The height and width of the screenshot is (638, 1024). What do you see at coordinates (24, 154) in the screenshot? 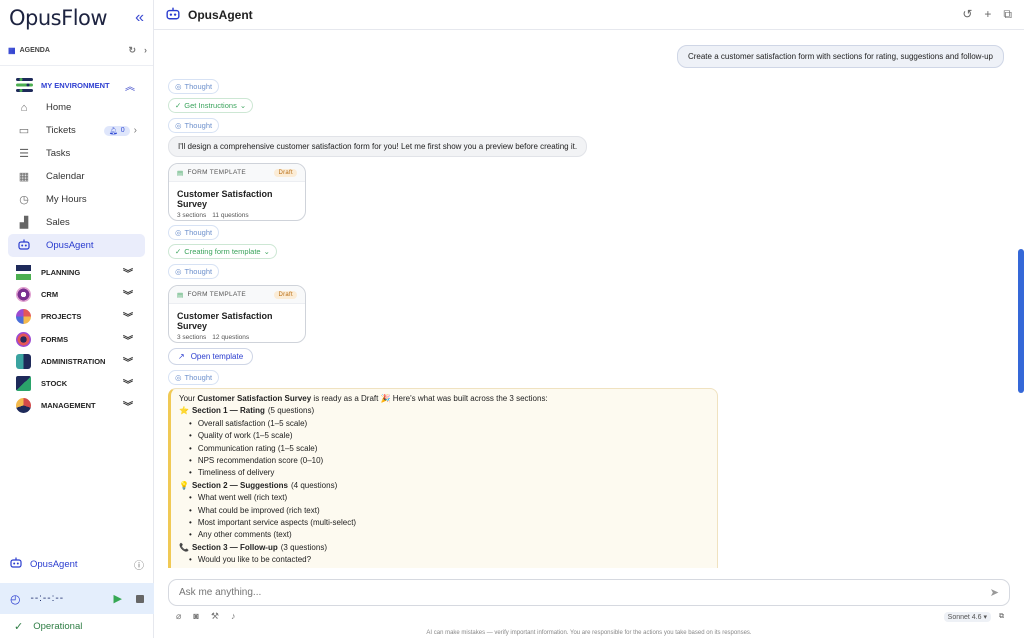
I see `tasks-icon: ☰` at bounding box center [24, 154].